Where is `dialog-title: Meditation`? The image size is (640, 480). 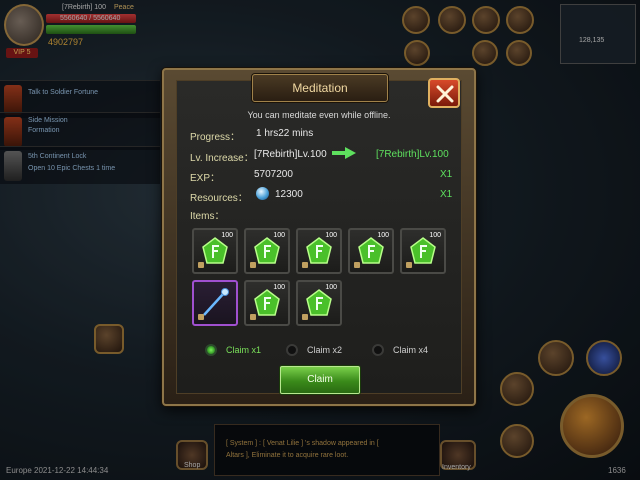
dialog-title: Meditation is located at coordinates (320, 88).